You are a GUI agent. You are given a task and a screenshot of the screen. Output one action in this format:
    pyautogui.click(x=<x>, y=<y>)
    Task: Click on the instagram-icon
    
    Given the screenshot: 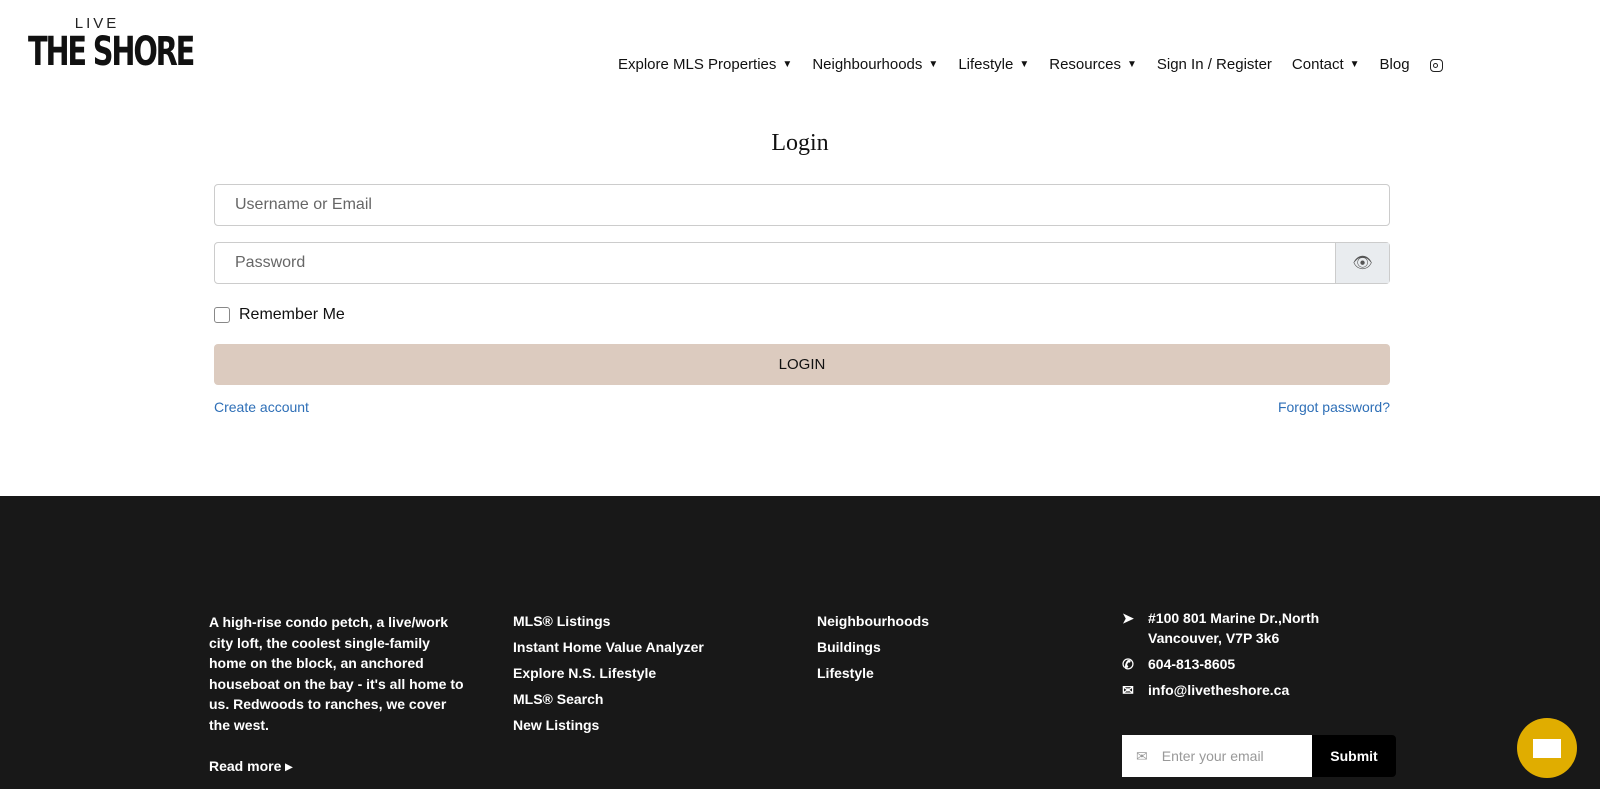 What is the action you would take?
    pyautogui.click(x=1436, y=64)
    